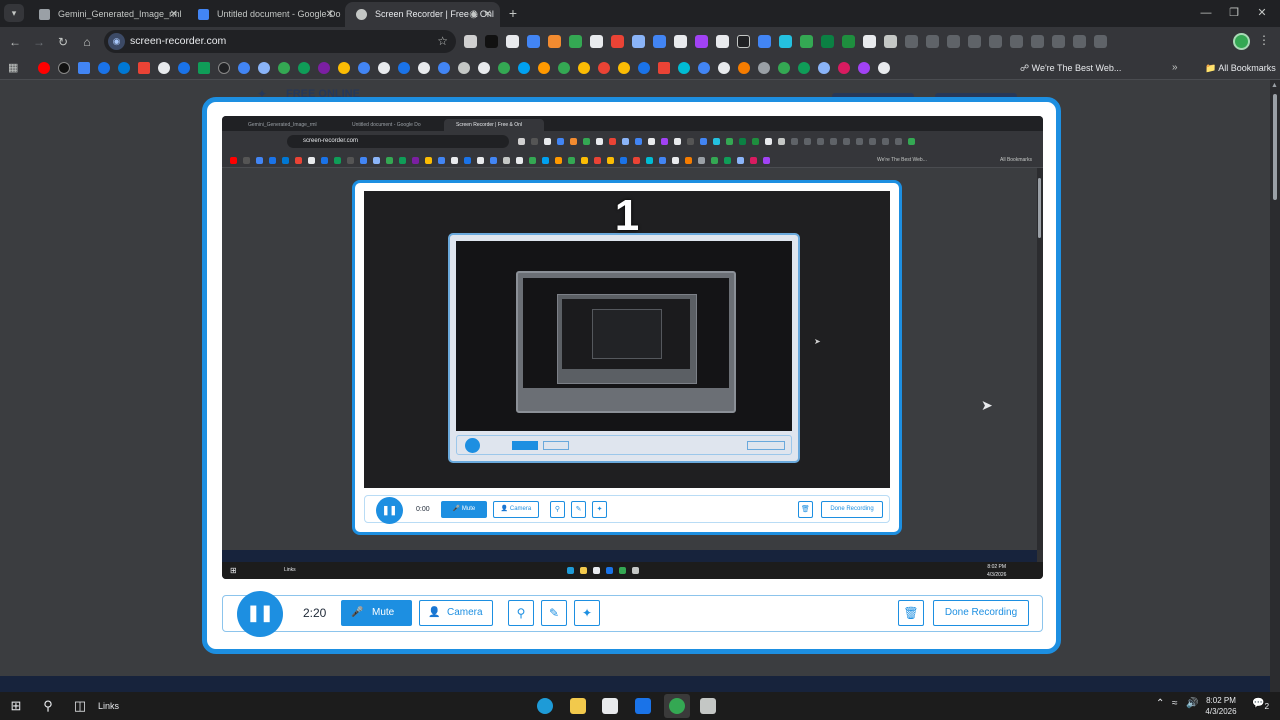 This screenshot has width=1280, height=720. Describe the element at coordinates (1260, 704) in the screenshot. I see `notifications-icon: 💬2` at that location.